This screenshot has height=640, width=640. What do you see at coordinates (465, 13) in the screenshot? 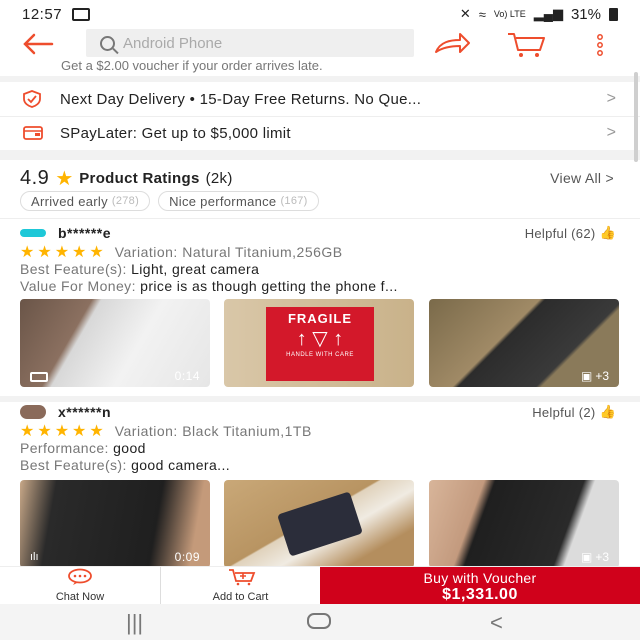
I see `mute-icon: ✕` at bounding box center [465, 13].